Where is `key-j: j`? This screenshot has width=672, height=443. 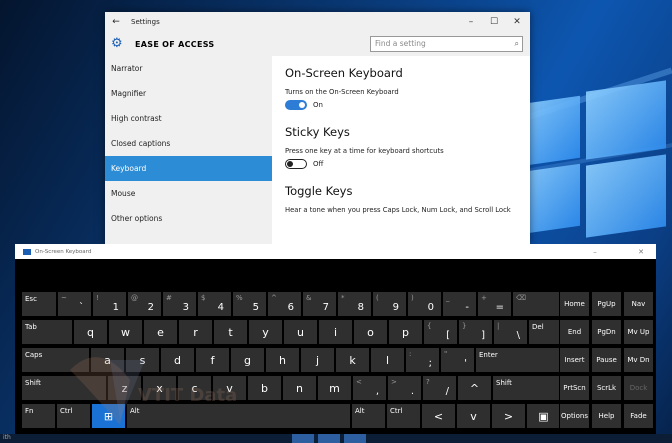 key-j: j is located at coordinates (317, 360).